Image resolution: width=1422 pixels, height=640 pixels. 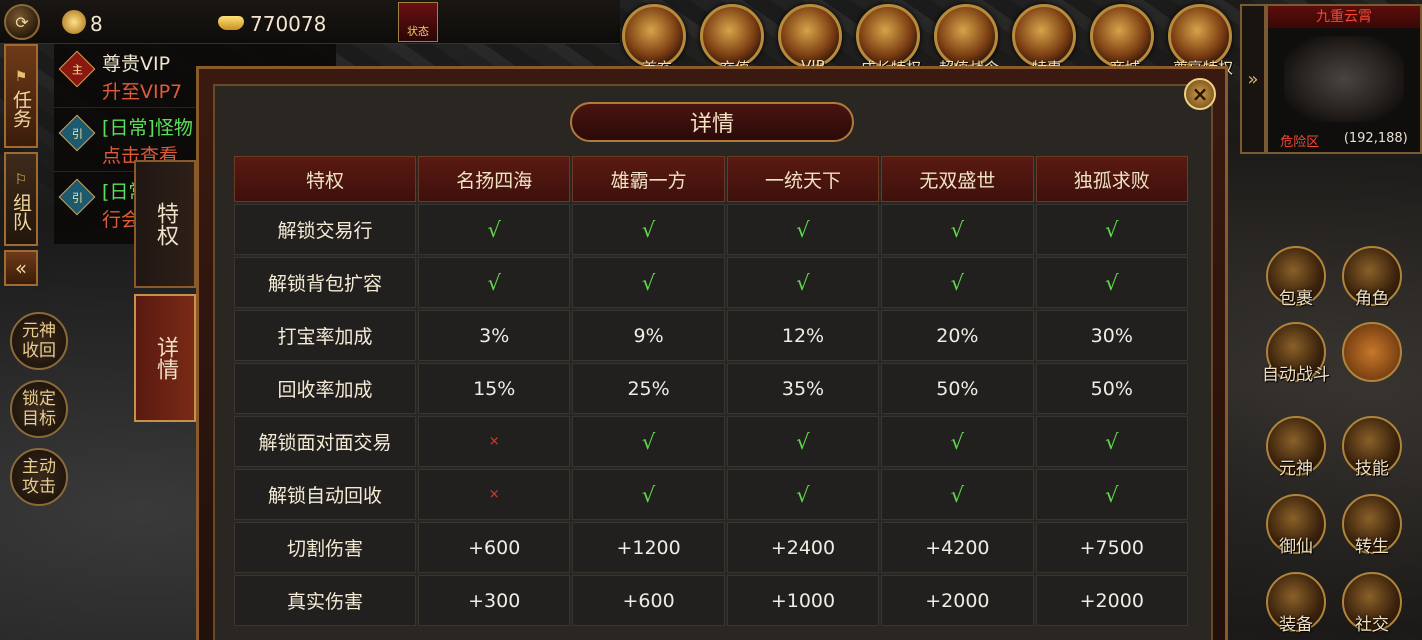 I want to click on table-row: 真实伤害 +300 +600 +1000 +2000 +2000, so click(x=711, y=600).